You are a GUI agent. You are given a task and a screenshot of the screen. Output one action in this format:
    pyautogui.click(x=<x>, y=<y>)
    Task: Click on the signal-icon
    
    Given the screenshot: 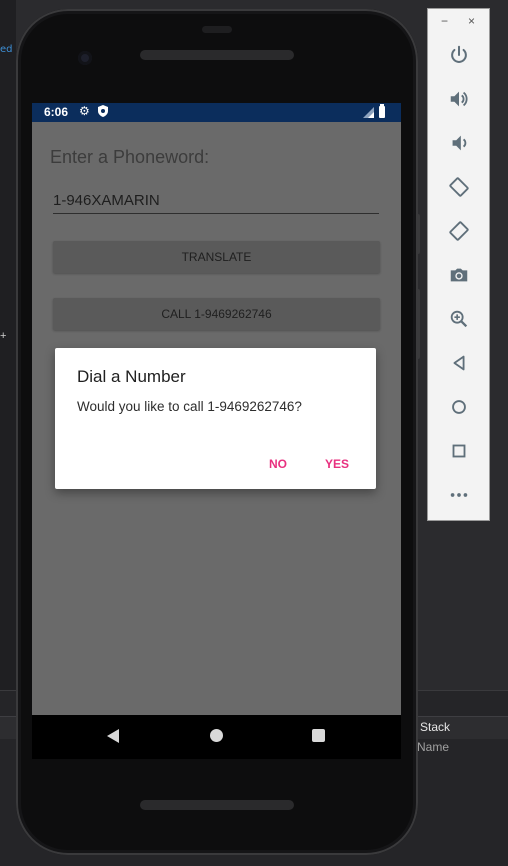 What is the action you would take?
    pyautogui.click(x=368, y=112)
    